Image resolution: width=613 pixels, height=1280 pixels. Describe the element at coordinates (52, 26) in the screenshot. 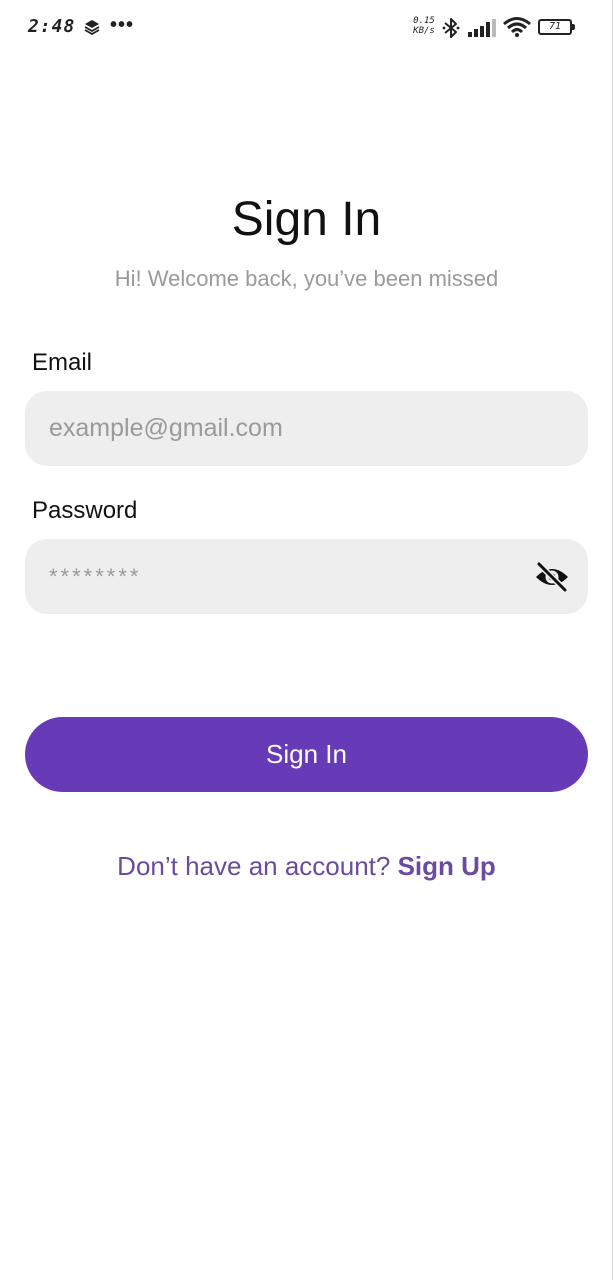

I see `status-time: 2:48` at that location.